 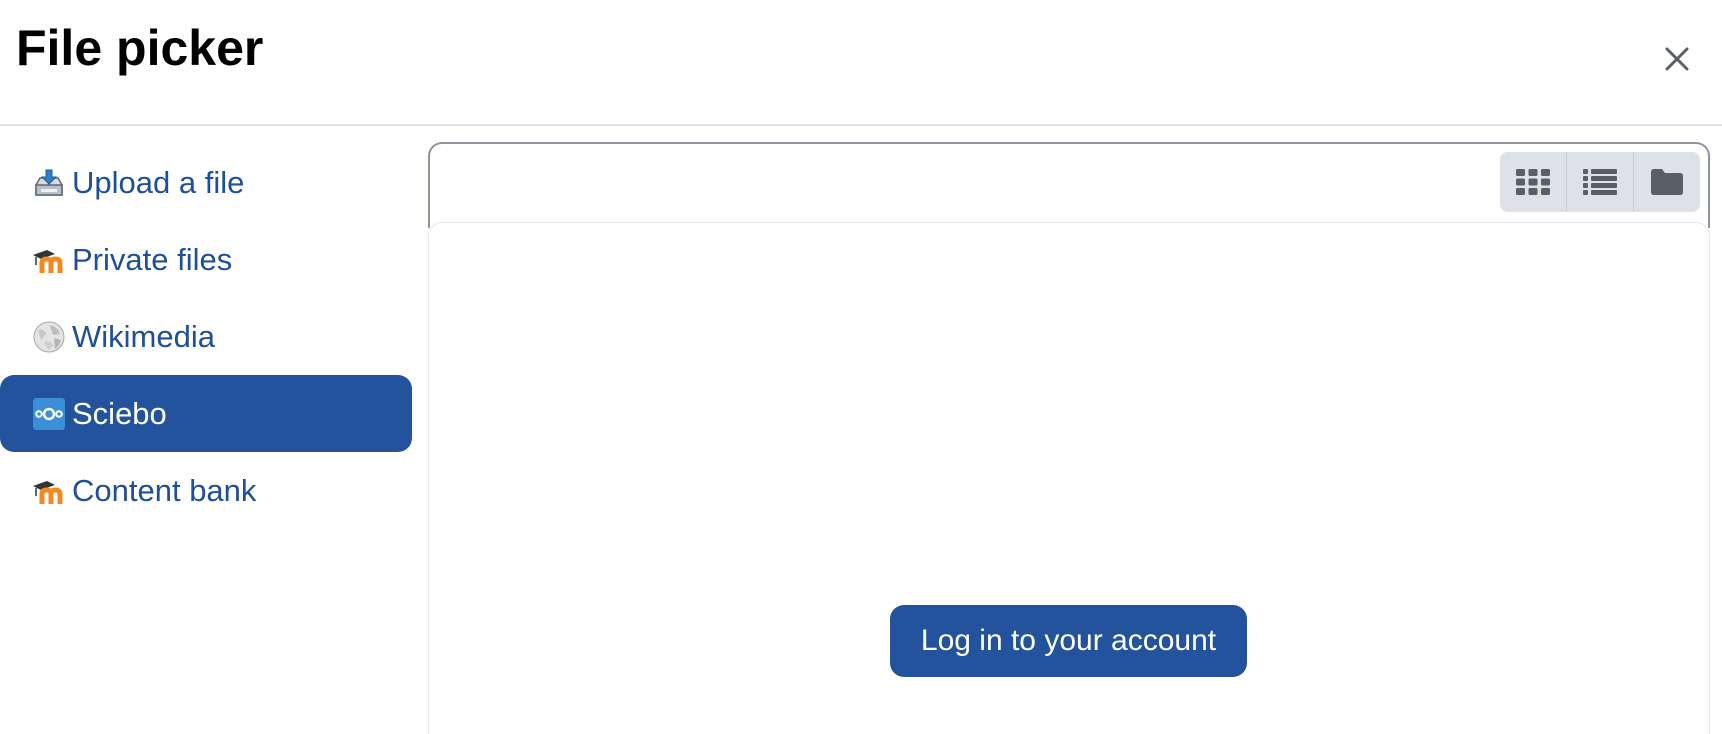 What do you see at coordinates (152, 259) in the screenshot?
I see `sidebar-item-label: Private files` at bounding box center [152, 259].